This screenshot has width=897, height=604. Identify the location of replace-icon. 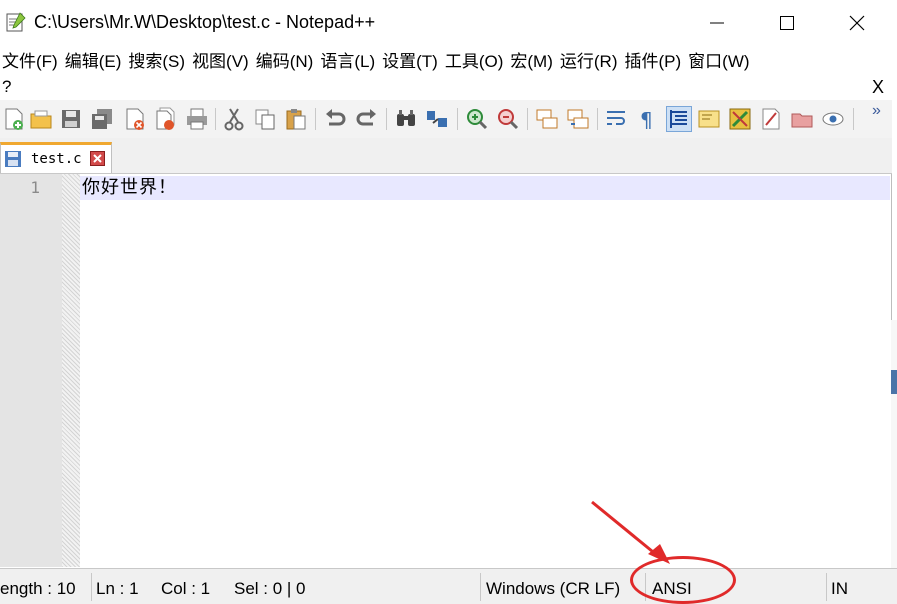
(437, 119).